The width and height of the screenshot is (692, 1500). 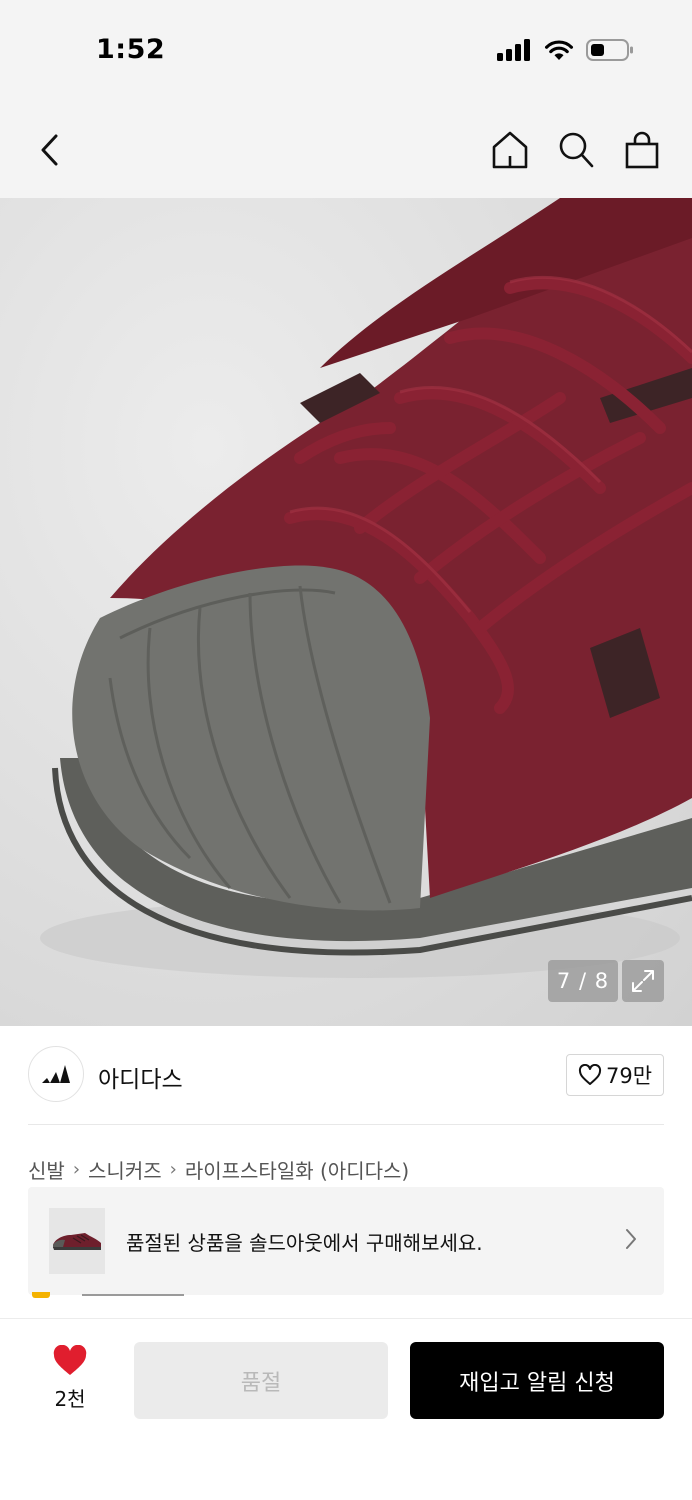 I want to click on brand-row: 아디다스 79만, so click(x=346, y=1075).